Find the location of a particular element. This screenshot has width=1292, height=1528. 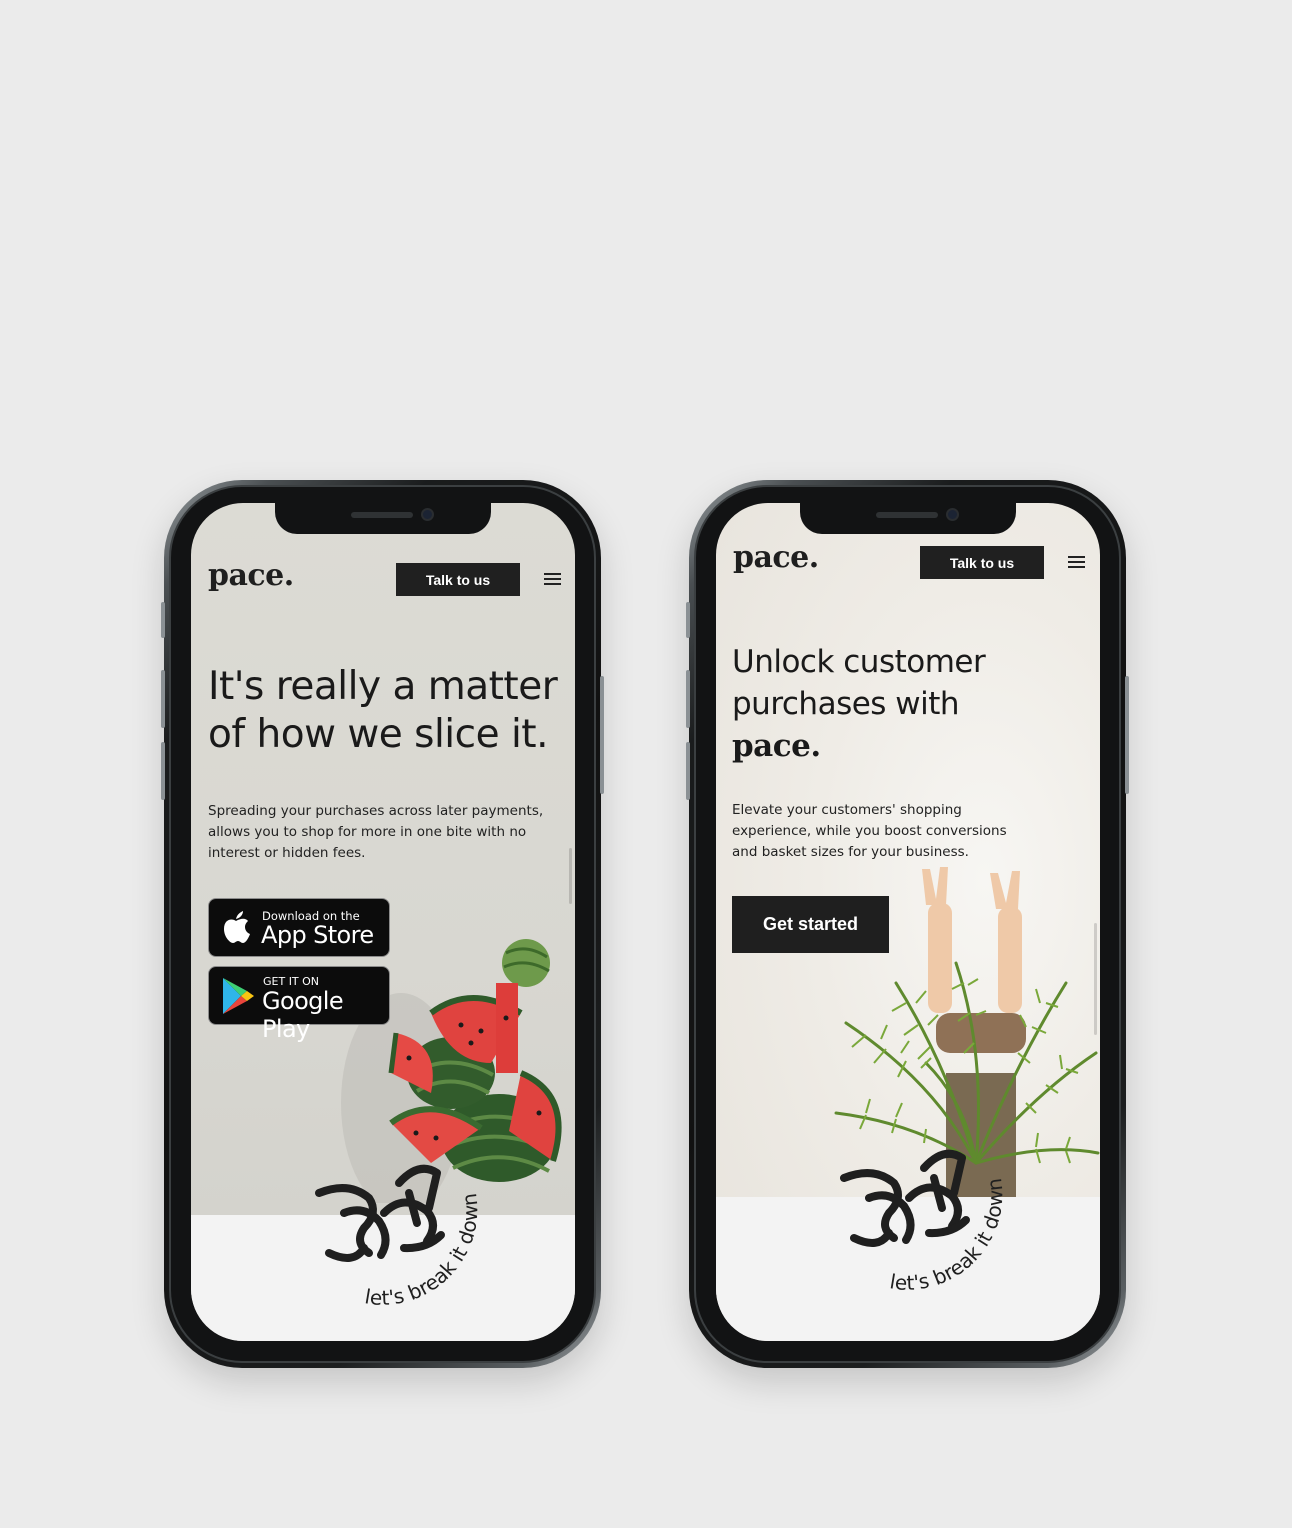

app-store-badge: Download on the App Store is located at coordinates (299, 927).